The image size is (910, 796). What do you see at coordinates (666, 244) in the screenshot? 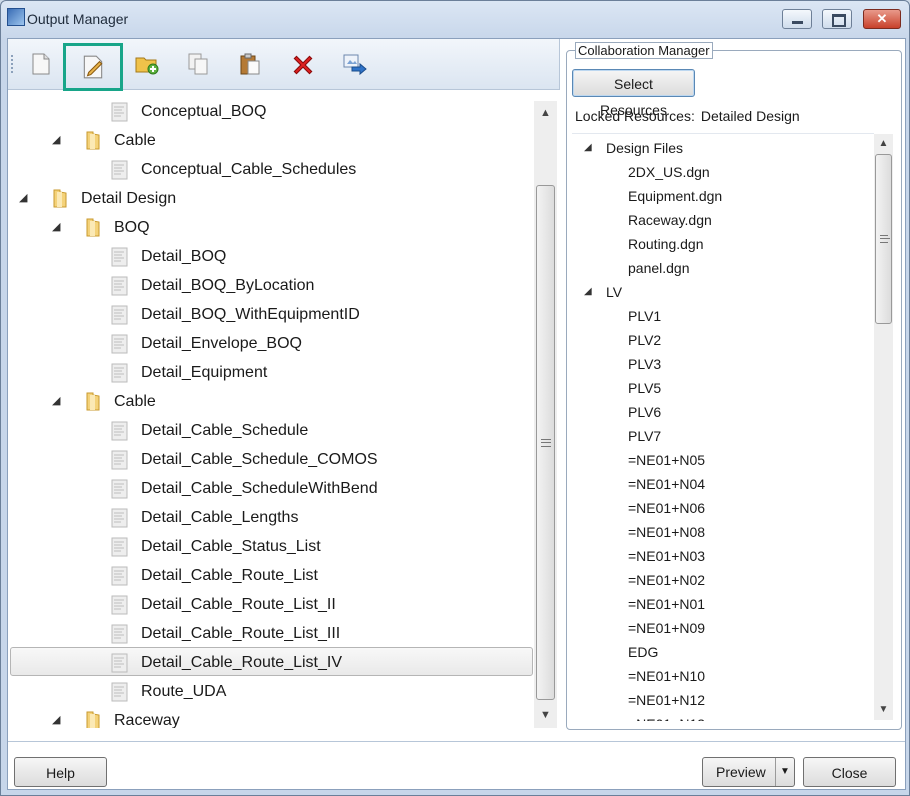
I see `resource-item: Routing.dgn` at bounding box center [666, 244].